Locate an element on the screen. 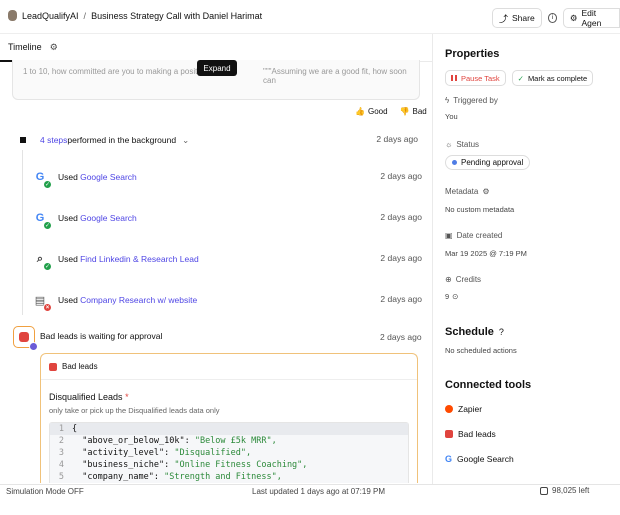  tab-timeline: Timeline is located at coordinates (25, 48).